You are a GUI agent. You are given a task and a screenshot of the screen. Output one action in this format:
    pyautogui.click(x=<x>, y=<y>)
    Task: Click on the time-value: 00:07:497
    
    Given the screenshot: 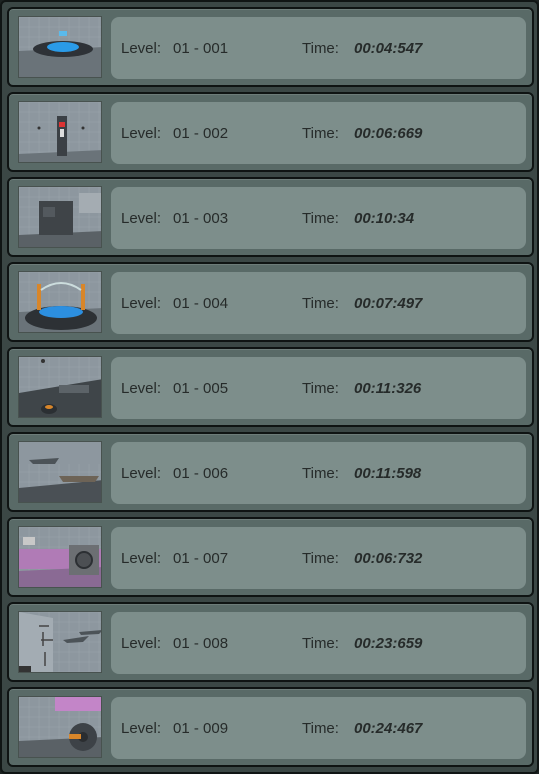 What is the action you would take?
    pyautogui.click(x=388, y=303)
    